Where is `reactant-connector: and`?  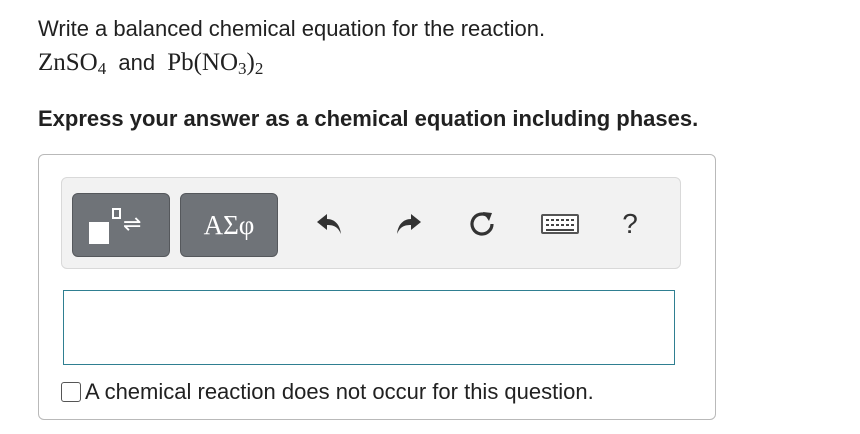
reactant-connector: and is located at coordinates (137, 62).